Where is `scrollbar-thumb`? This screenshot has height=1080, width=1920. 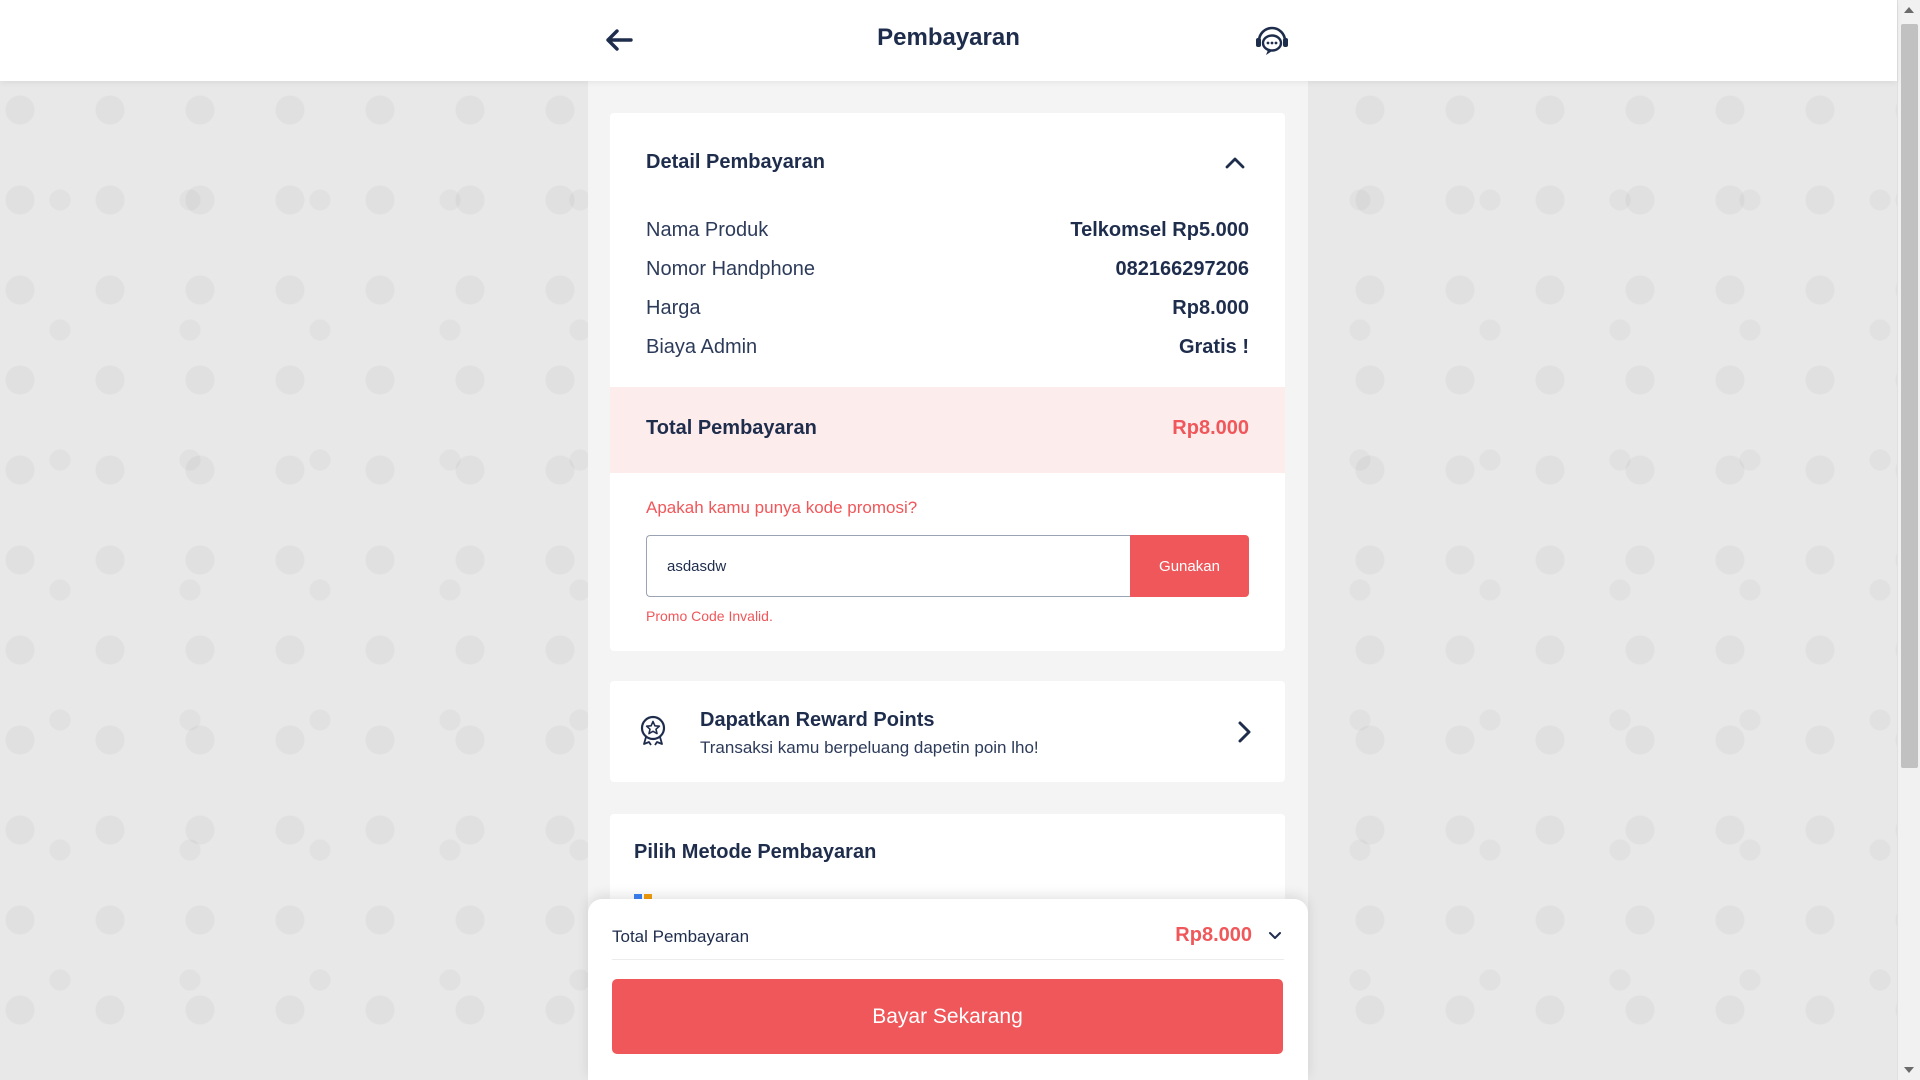
scrollbar-thumb is located at coordinates (1909, 396).